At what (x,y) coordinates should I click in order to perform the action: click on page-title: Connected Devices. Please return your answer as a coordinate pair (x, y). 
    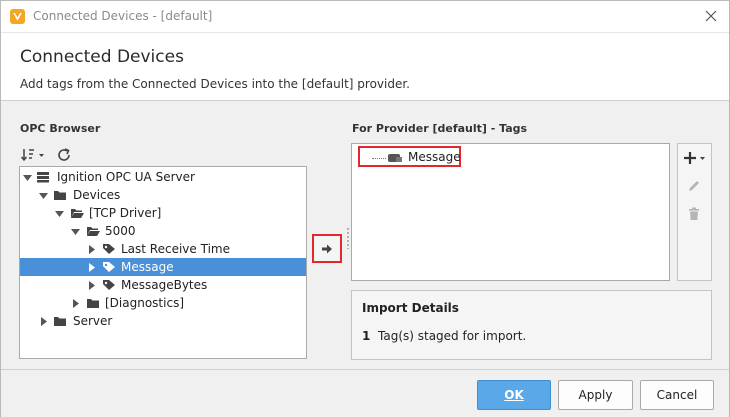
    Looking at the image, I should click on (102, 57).